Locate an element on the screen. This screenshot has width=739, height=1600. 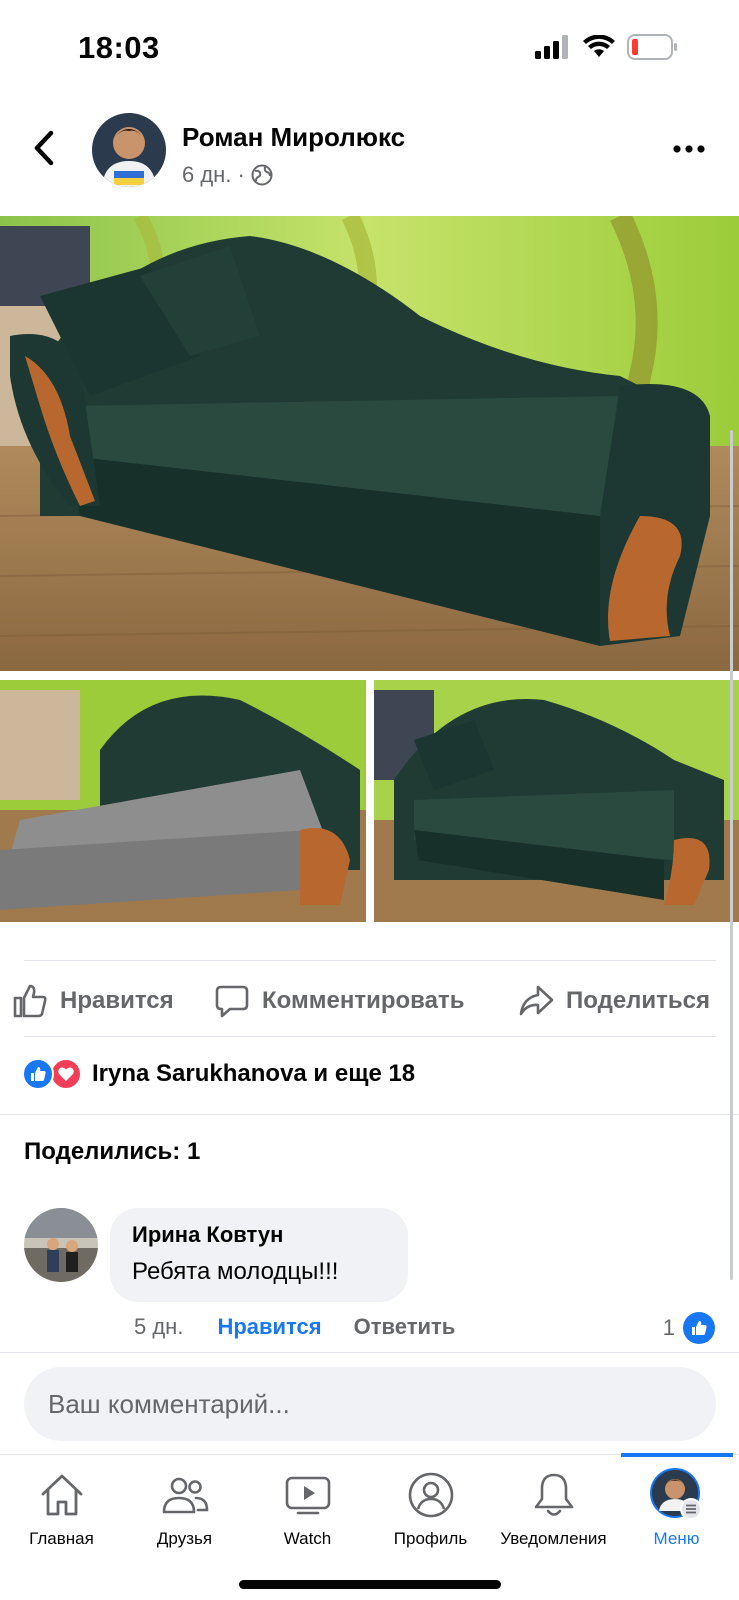
post-photo-right is located at coordinates (556, 801).